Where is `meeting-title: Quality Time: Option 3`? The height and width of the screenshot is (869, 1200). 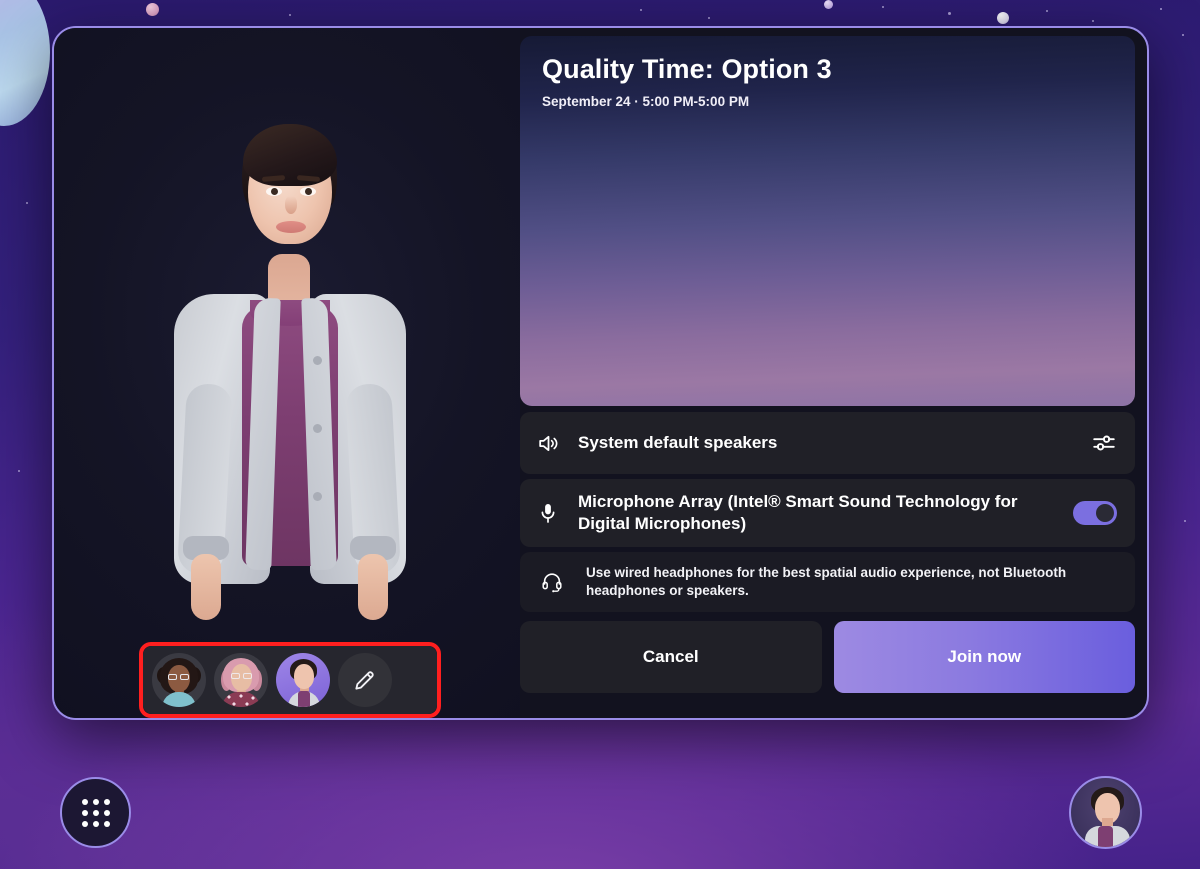 meeting-title: Quality Time: Option 3 is located at coordinates (687, 69).